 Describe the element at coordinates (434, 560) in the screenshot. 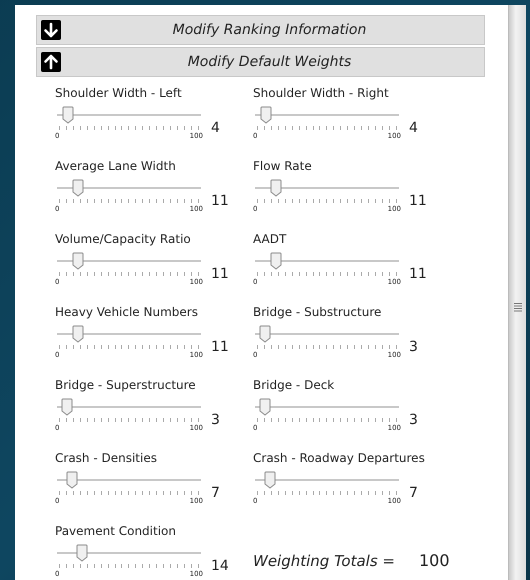

I see `totals-value: 100` at that location.